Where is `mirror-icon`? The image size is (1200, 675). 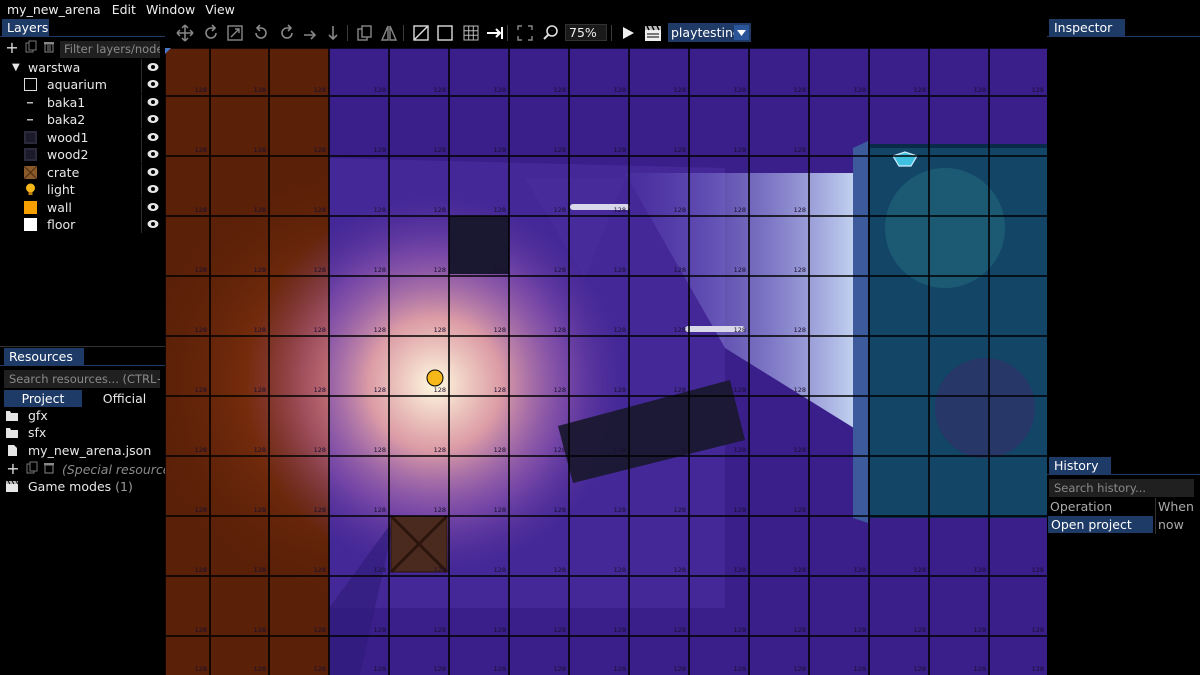 mirror-icon is located at coordinates (389, 33).